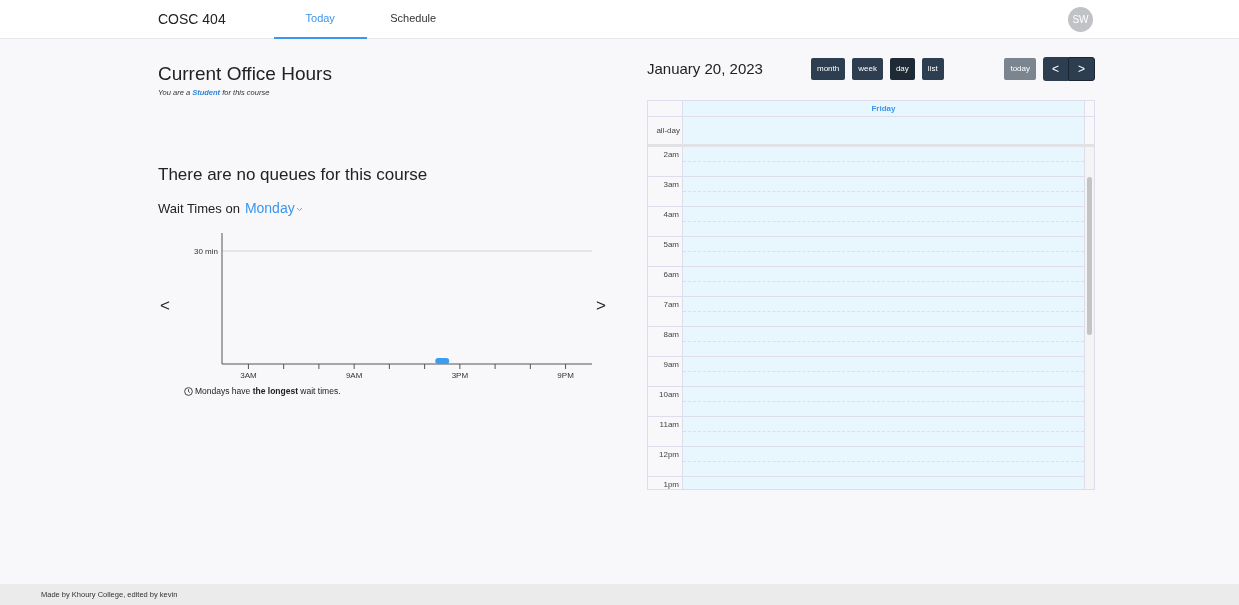 The width and height of the screenshot is (1239, 605). I want to click on x-tick-label: 9PM, so click(565, 375).